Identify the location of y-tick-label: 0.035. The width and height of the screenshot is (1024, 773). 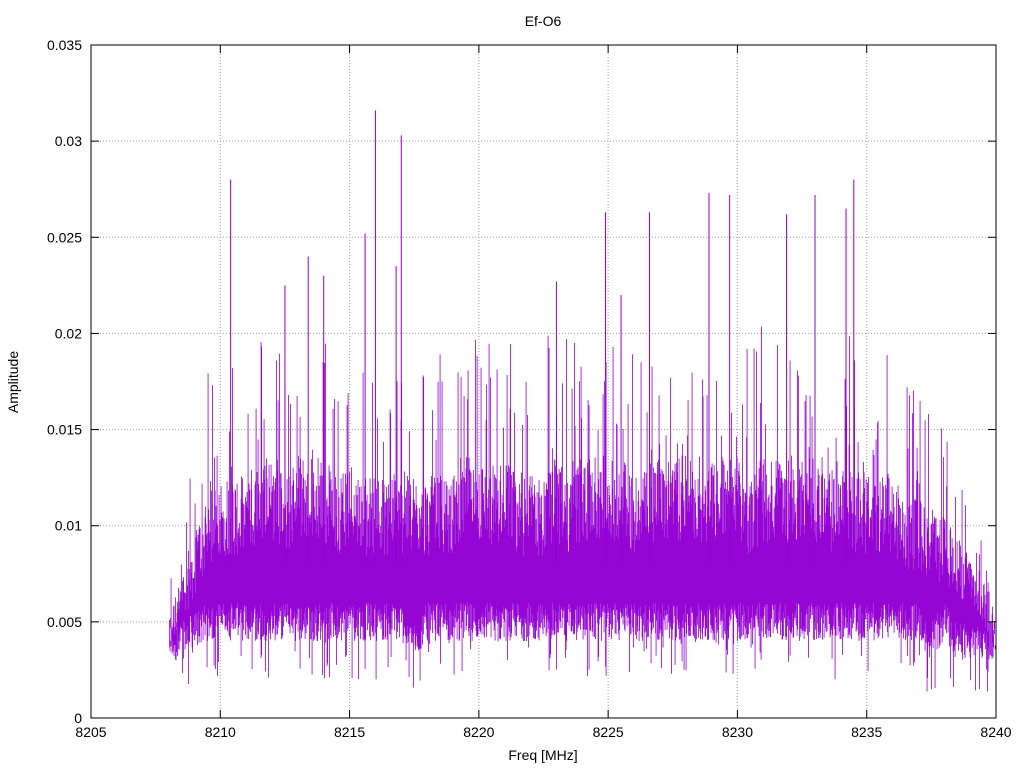
(64, 45).